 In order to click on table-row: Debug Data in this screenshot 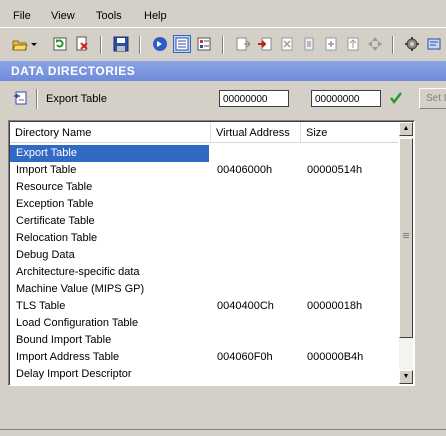, I will do `click(204, 255)`.